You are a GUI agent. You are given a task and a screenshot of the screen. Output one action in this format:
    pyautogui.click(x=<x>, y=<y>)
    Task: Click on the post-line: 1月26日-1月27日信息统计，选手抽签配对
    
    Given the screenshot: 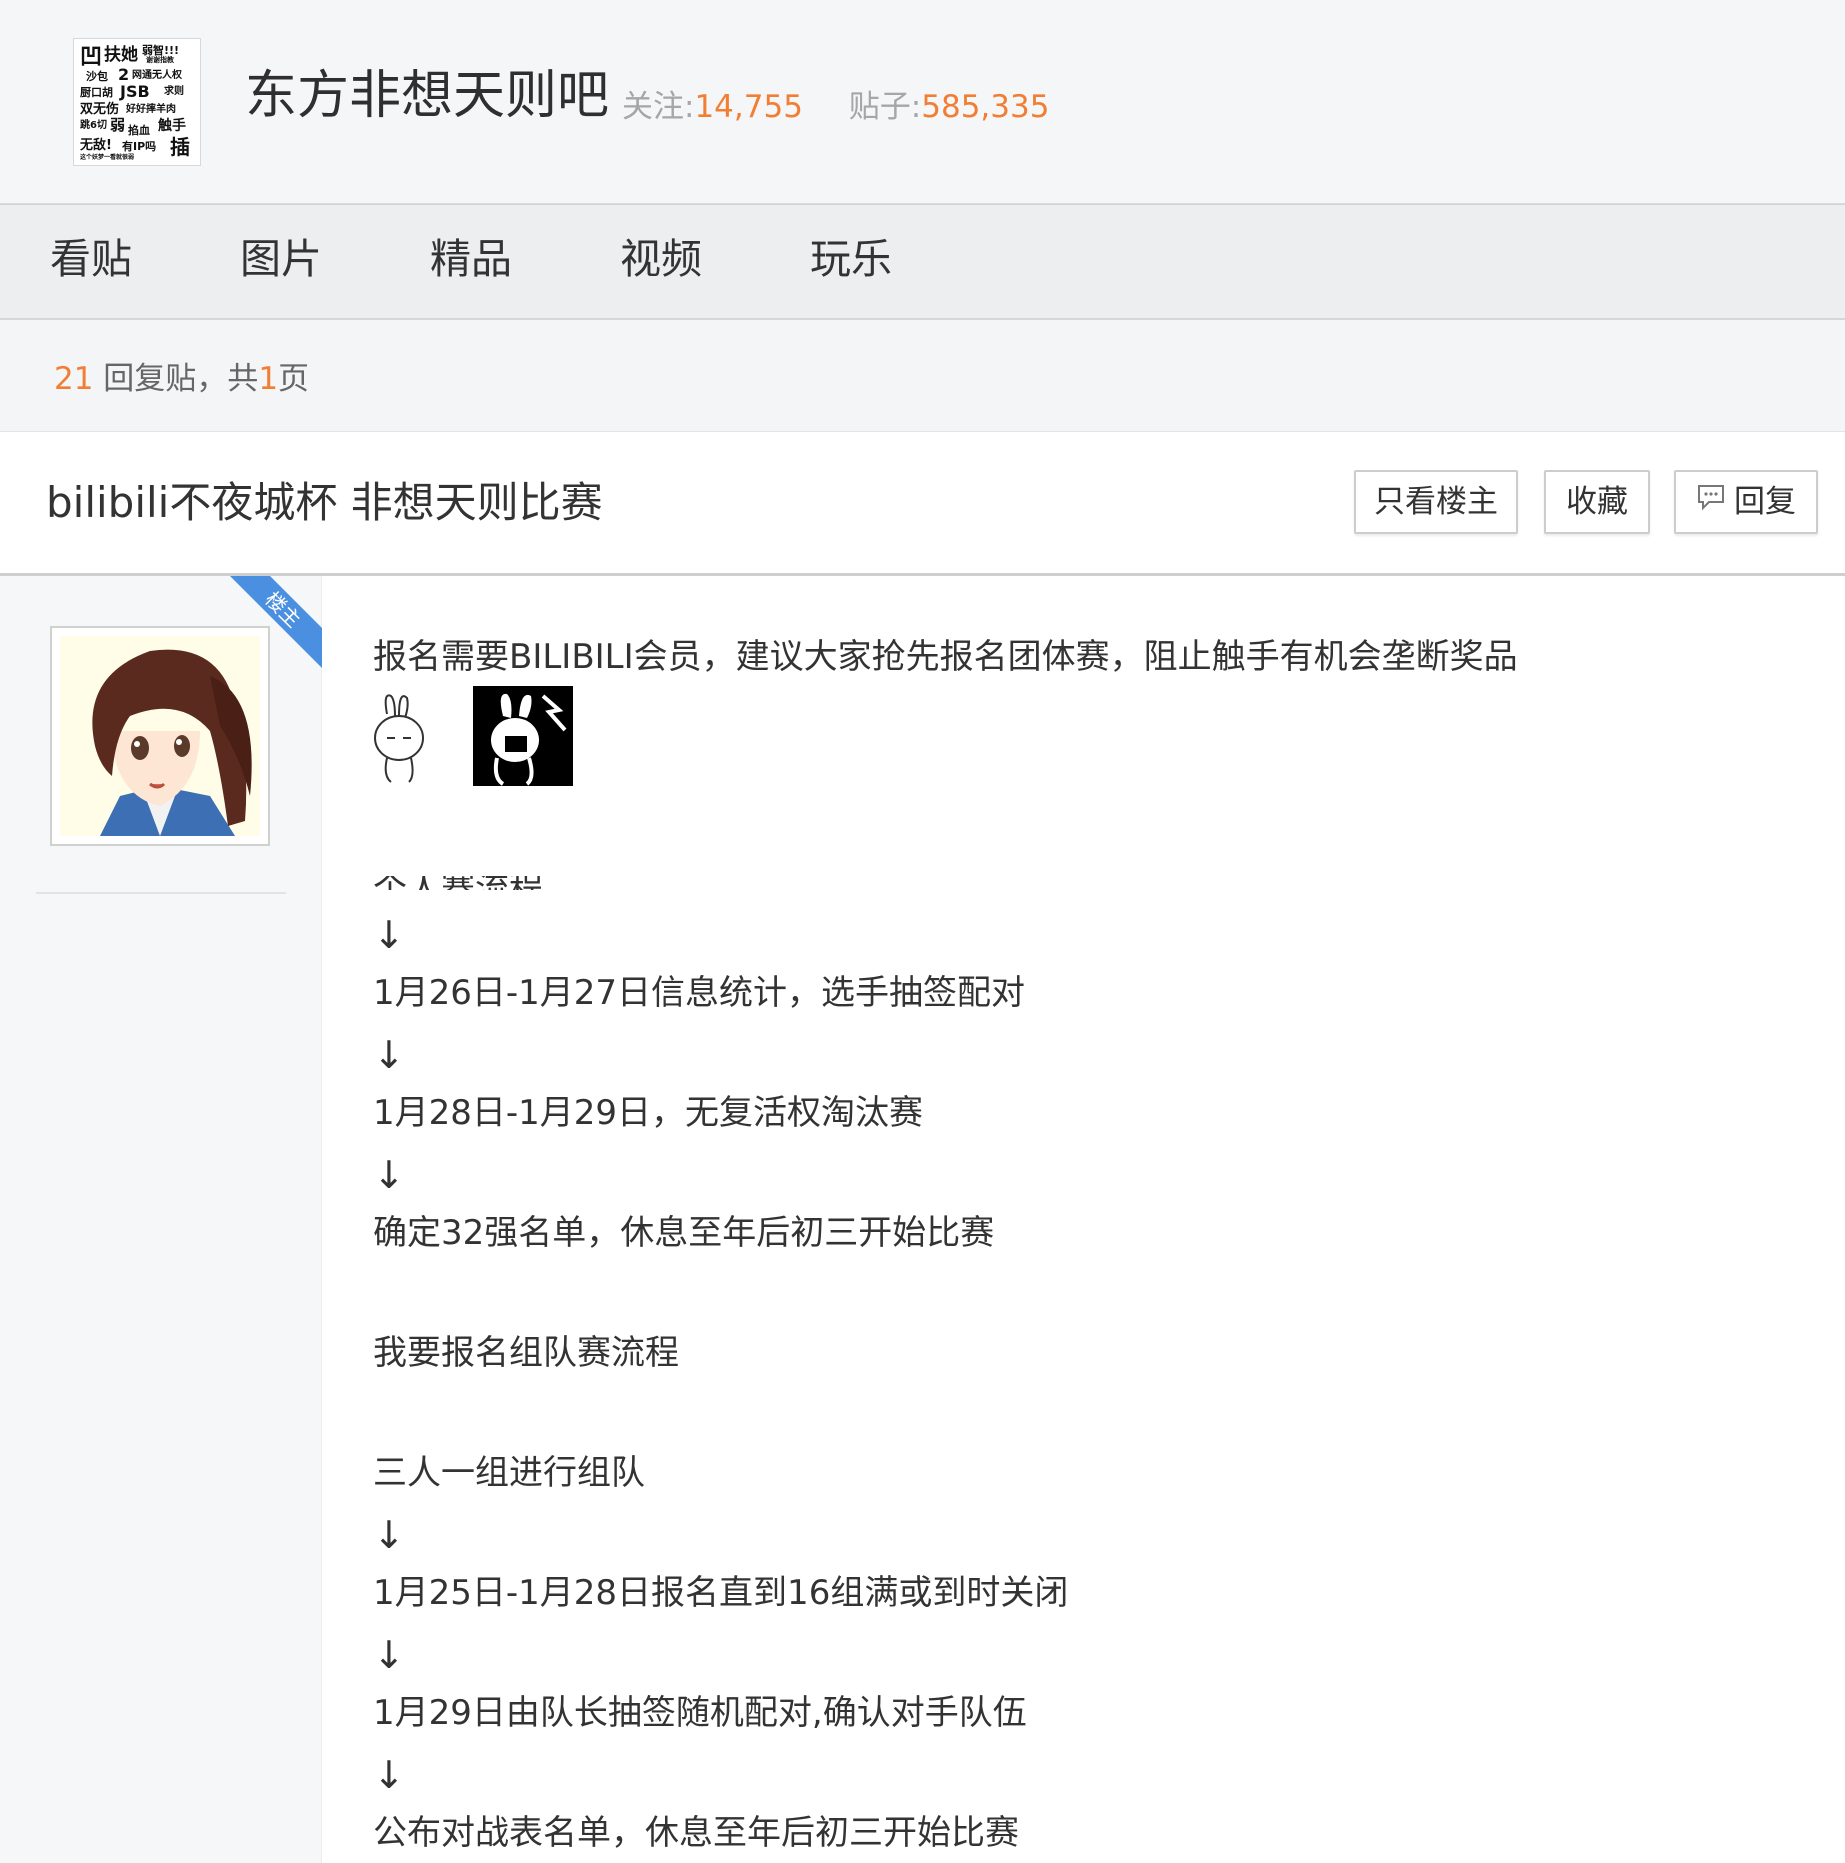 What is the action you would take?
    pyautogui.click(x=699, y=993)
    